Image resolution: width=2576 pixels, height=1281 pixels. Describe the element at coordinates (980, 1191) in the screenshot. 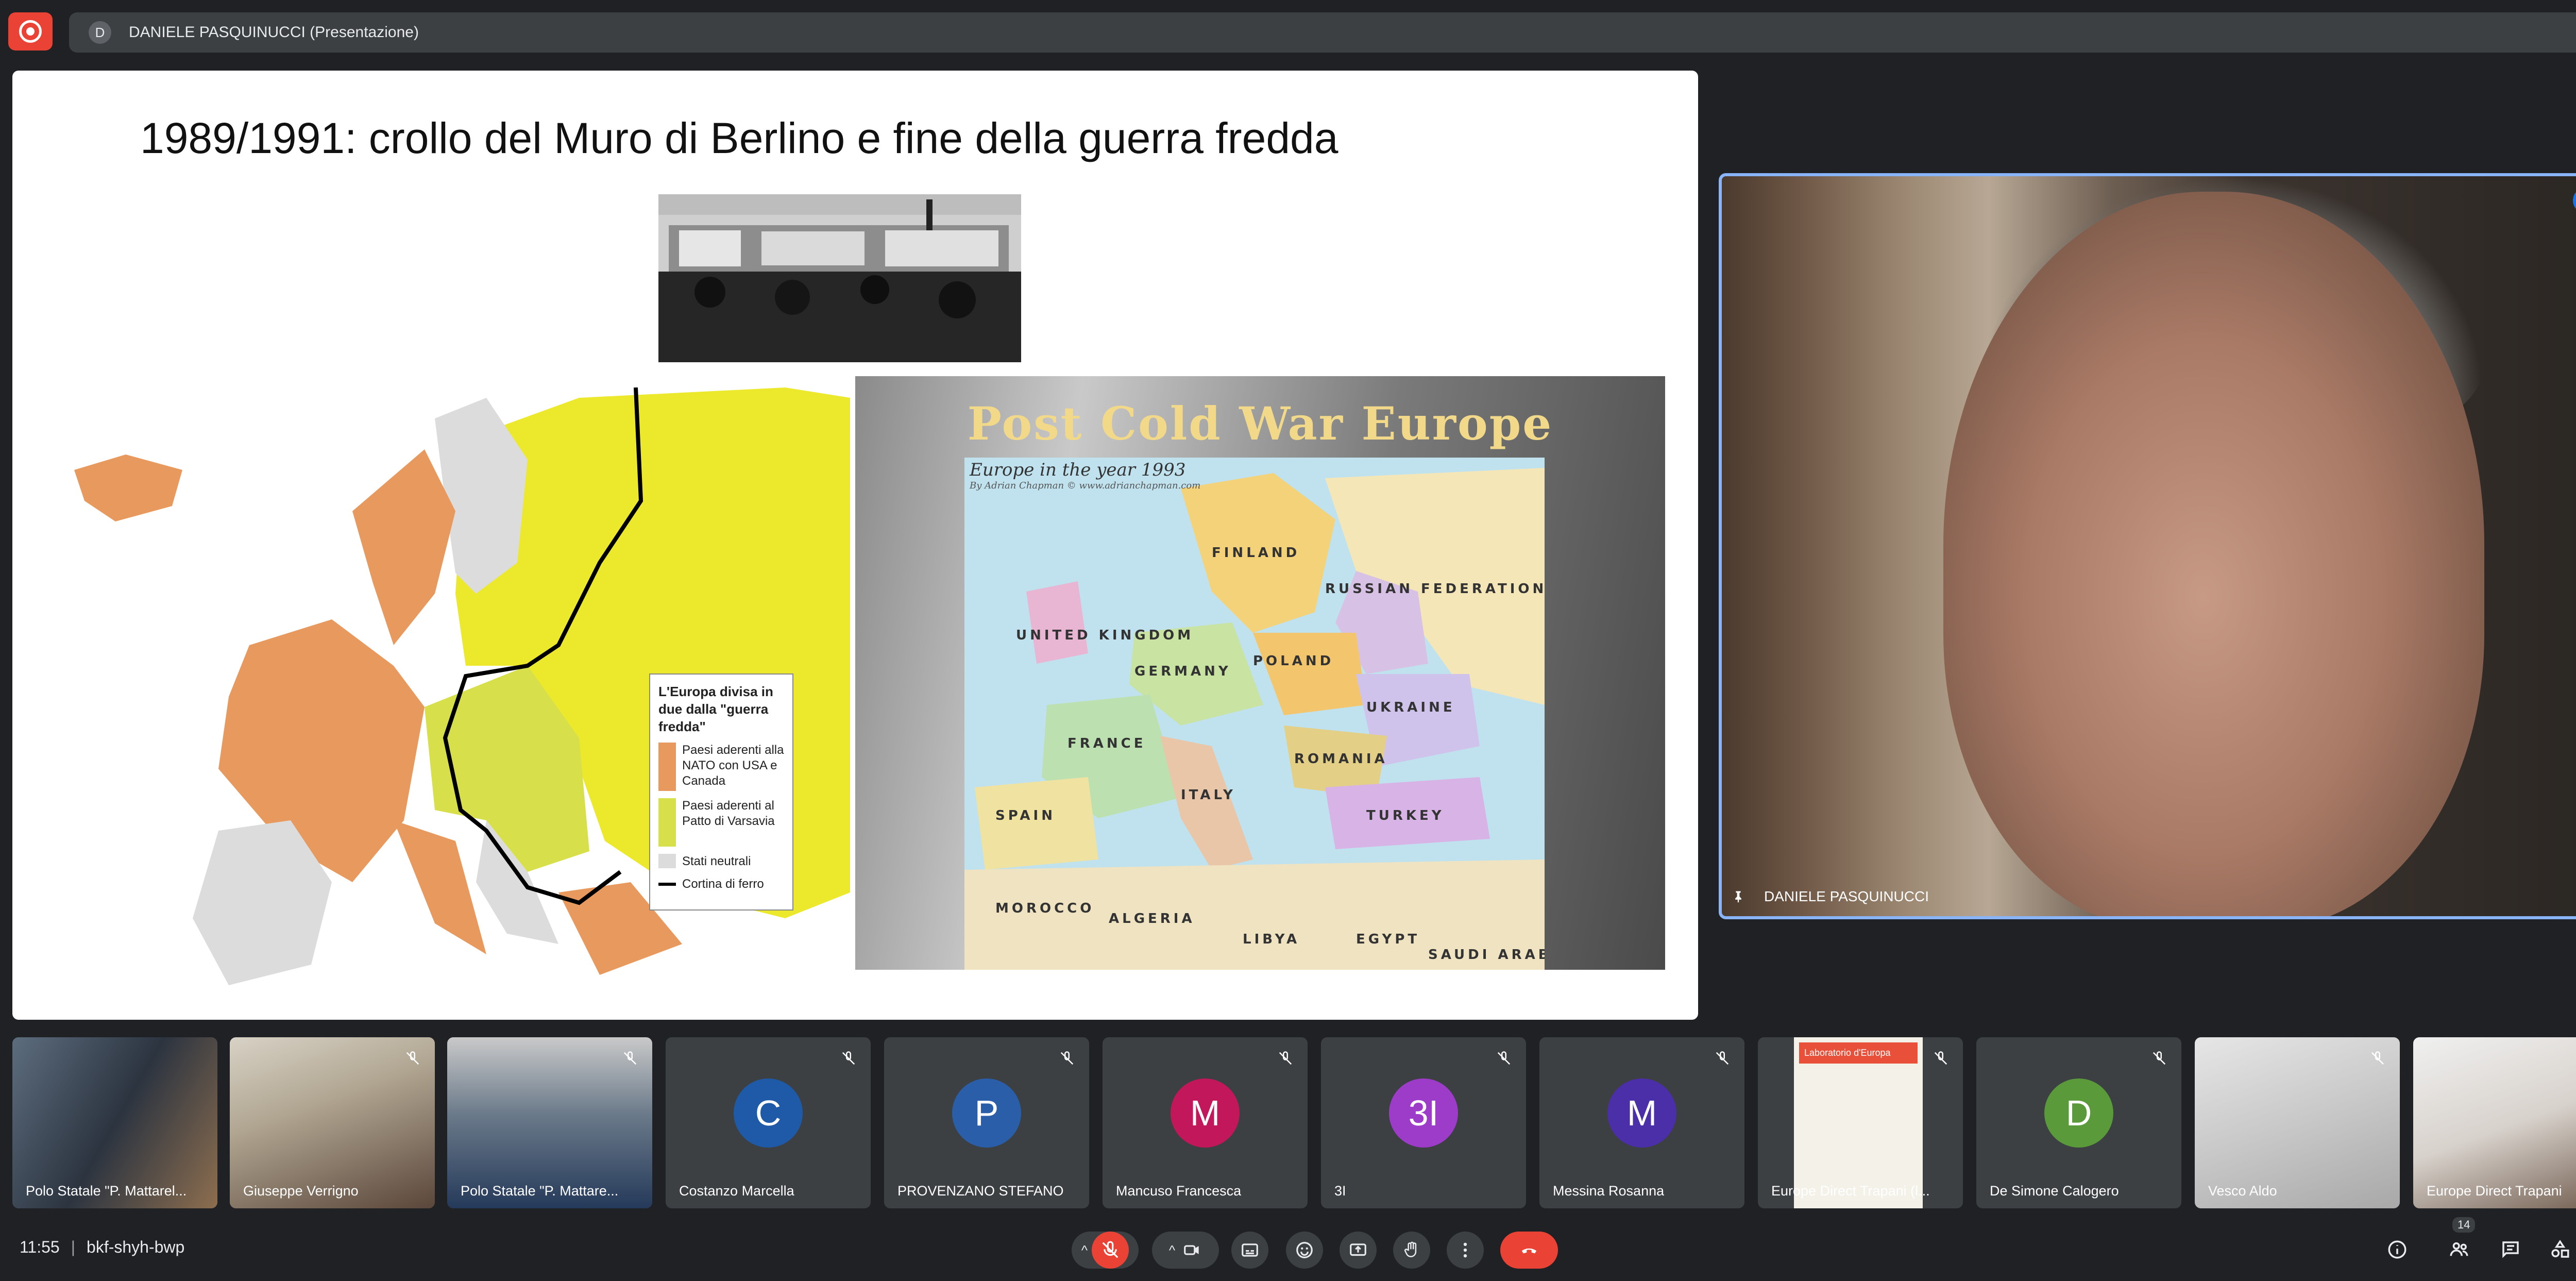

I see `participant-name: PROVENZANO STEFANO` at that location.